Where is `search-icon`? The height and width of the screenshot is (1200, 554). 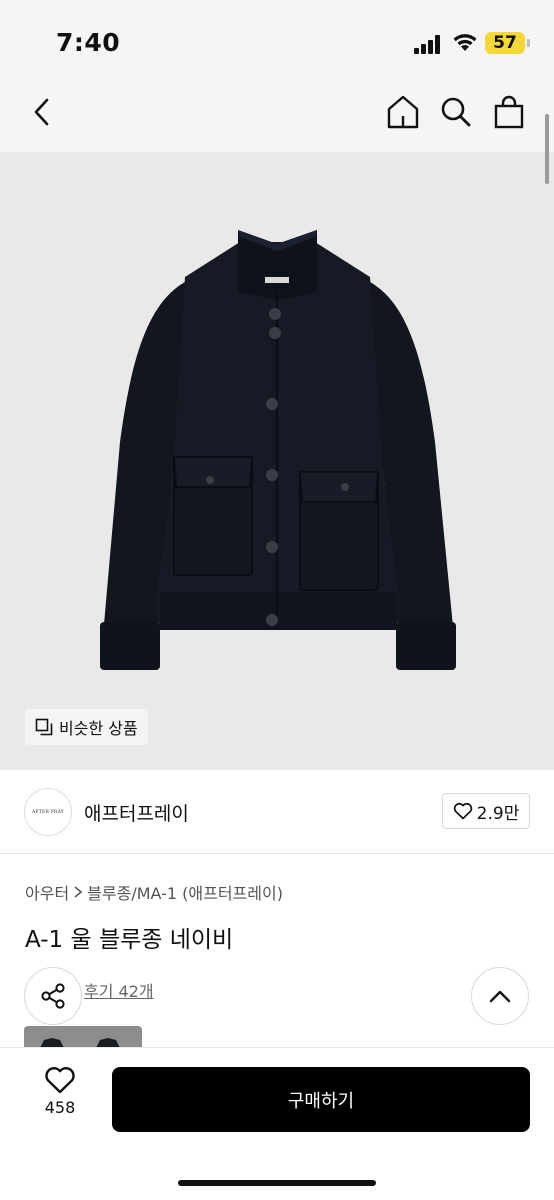 search-icon is located at coordinates (456, 112).